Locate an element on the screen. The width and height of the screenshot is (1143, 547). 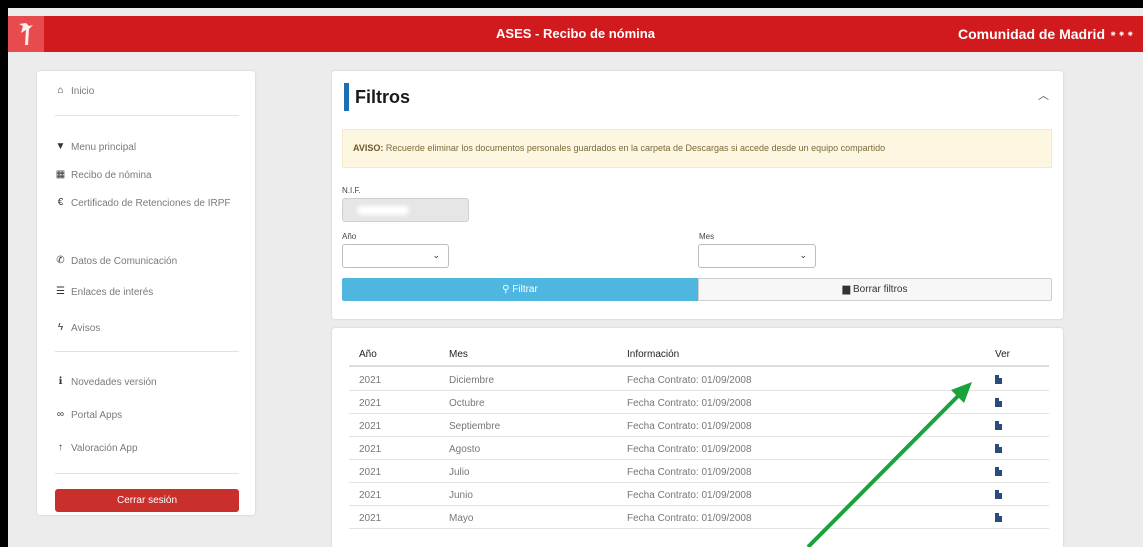
header-year: Año is located at coordinates (368, 354).